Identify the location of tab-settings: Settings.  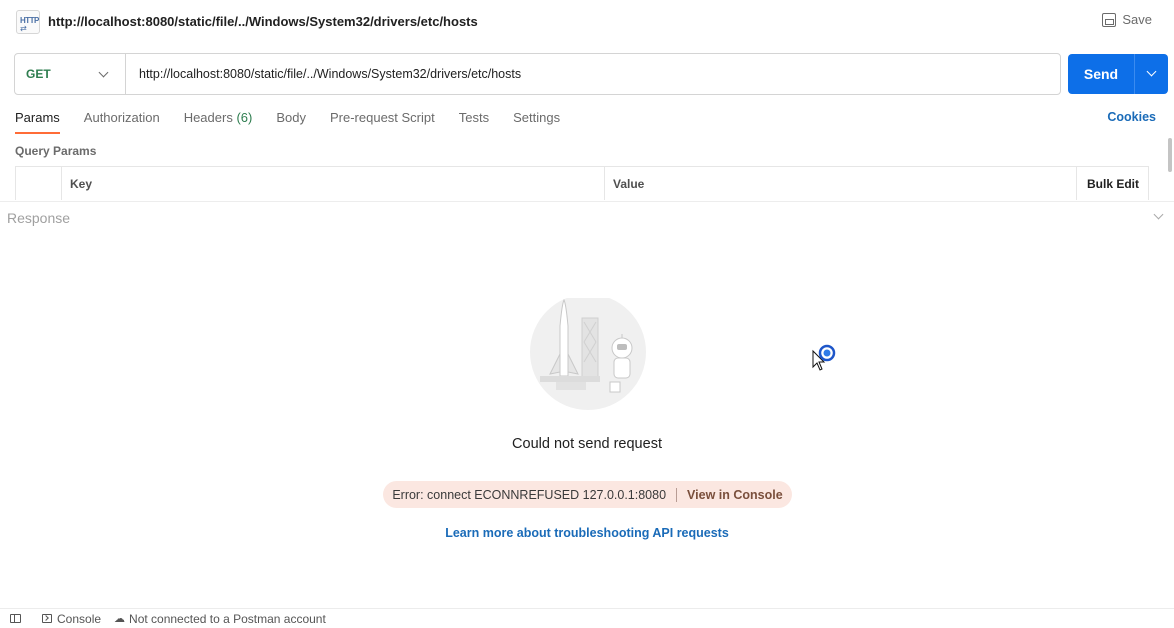
(536, 122).